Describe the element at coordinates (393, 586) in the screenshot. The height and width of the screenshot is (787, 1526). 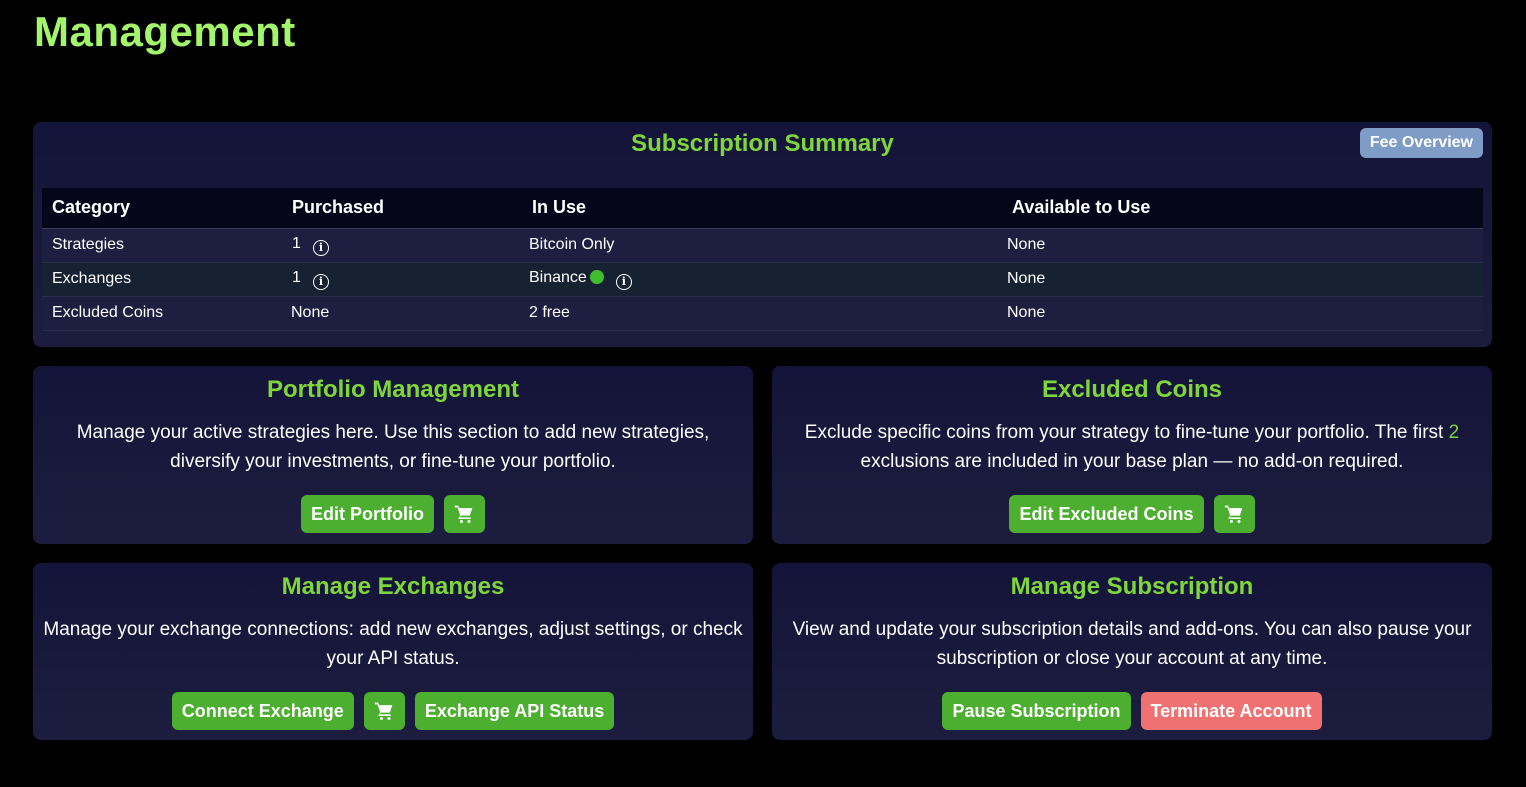
I see `card-title: Manage Exchanges` at that location.